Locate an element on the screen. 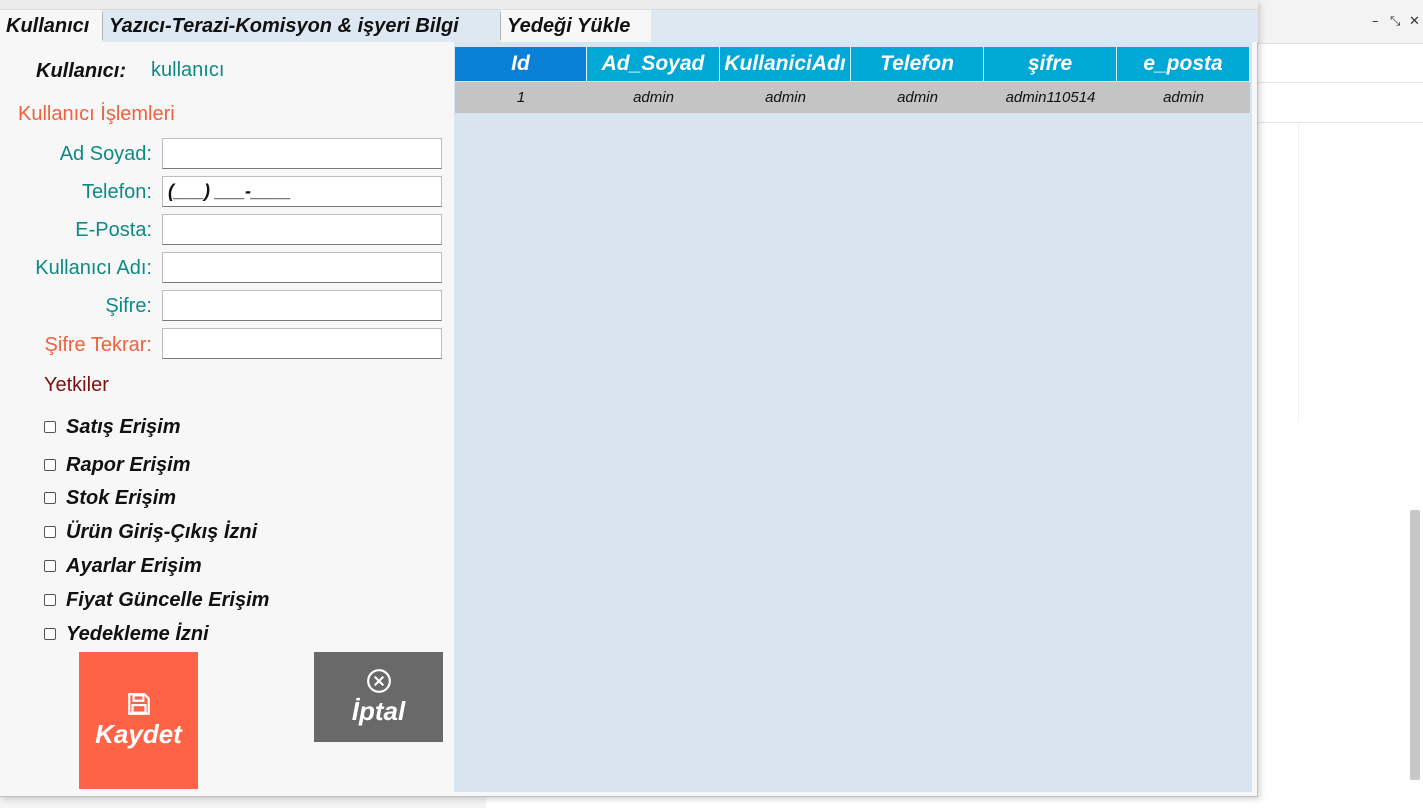 The image size is (1423, 808). perm-rapor: Rapor Erişim is located at coordinates (117, 465).